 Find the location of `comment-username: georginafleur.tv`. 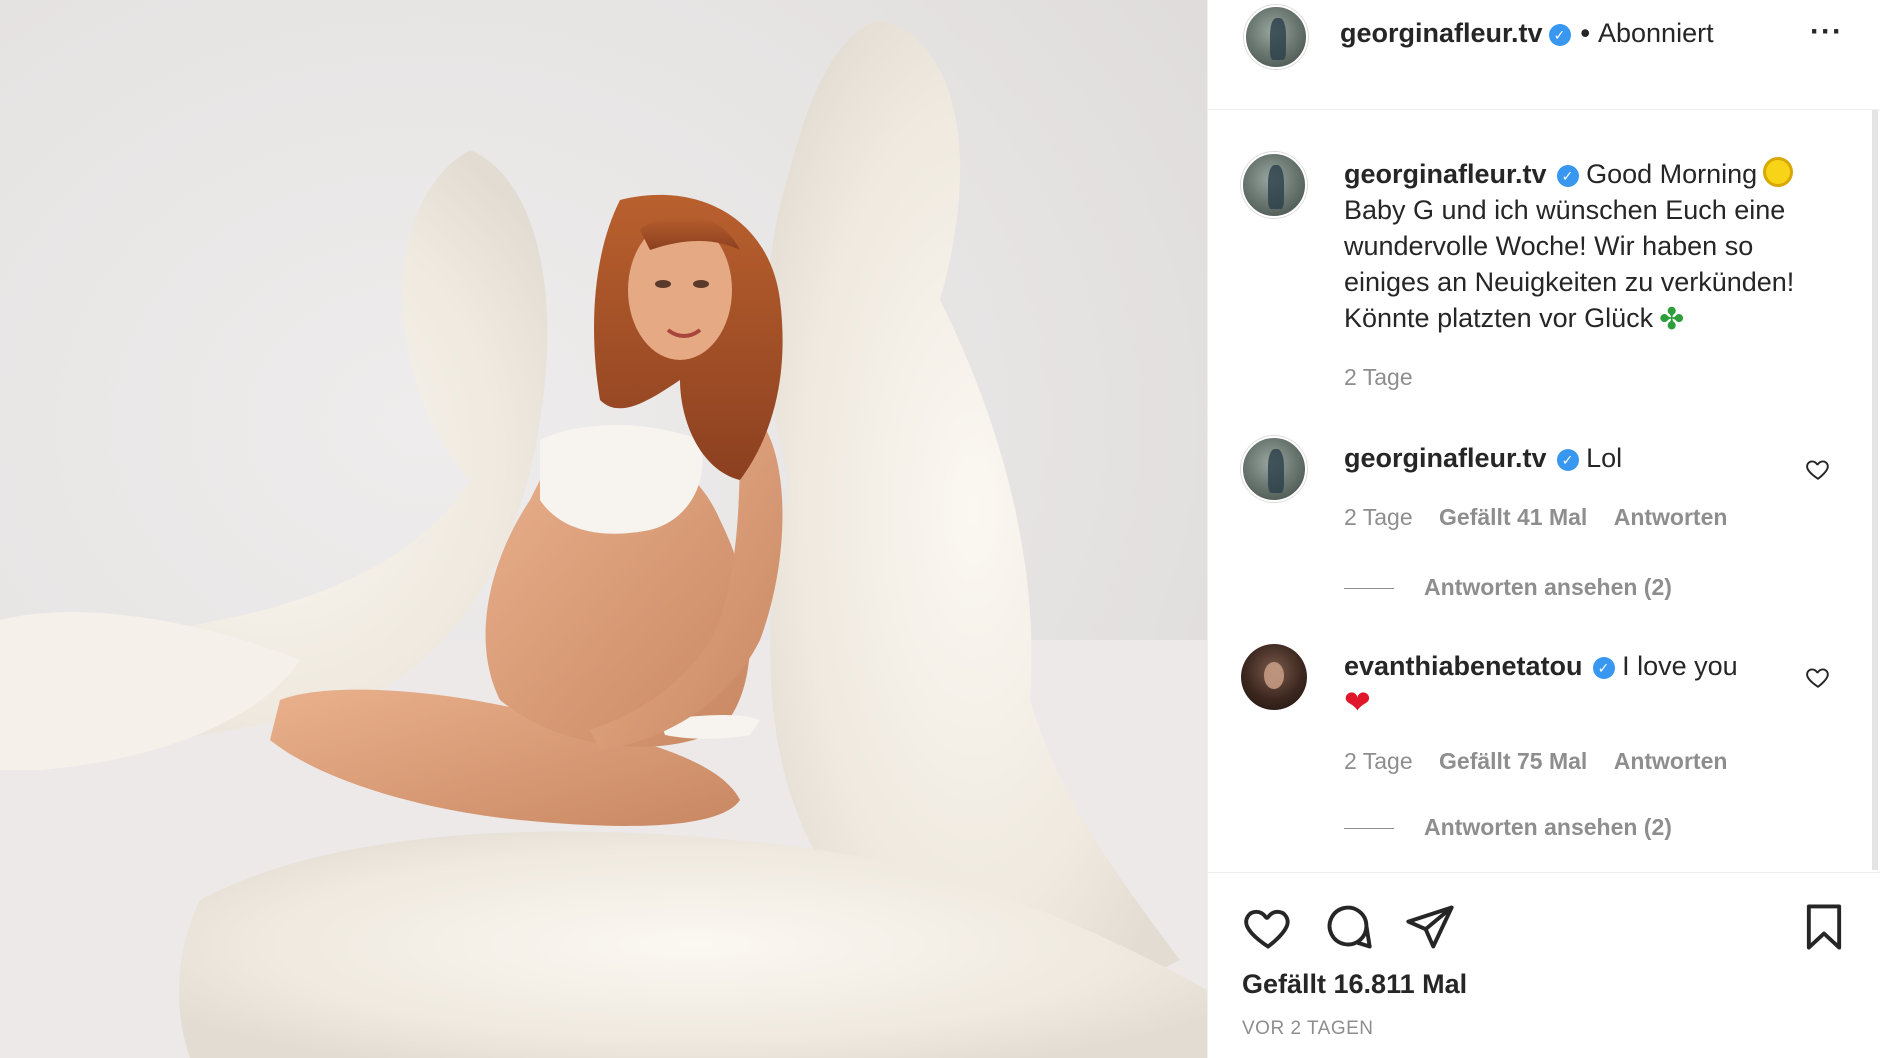

comment-username: georginafleur.tv is located at coordinates (1445, 458).